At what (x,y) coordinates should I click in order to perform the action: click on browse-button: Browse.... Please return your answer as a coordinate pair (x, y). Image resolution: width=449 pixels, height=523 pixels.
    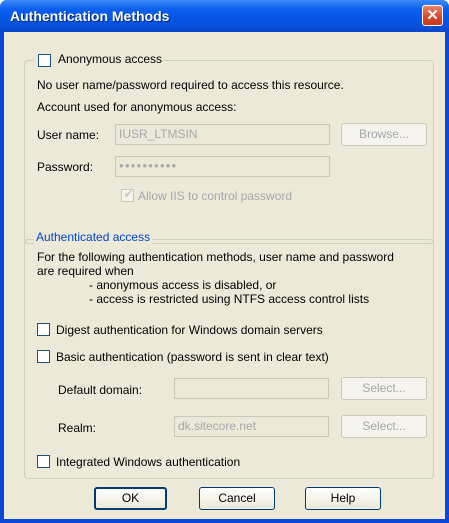
    Looking at the image, I should click on (384, 134).